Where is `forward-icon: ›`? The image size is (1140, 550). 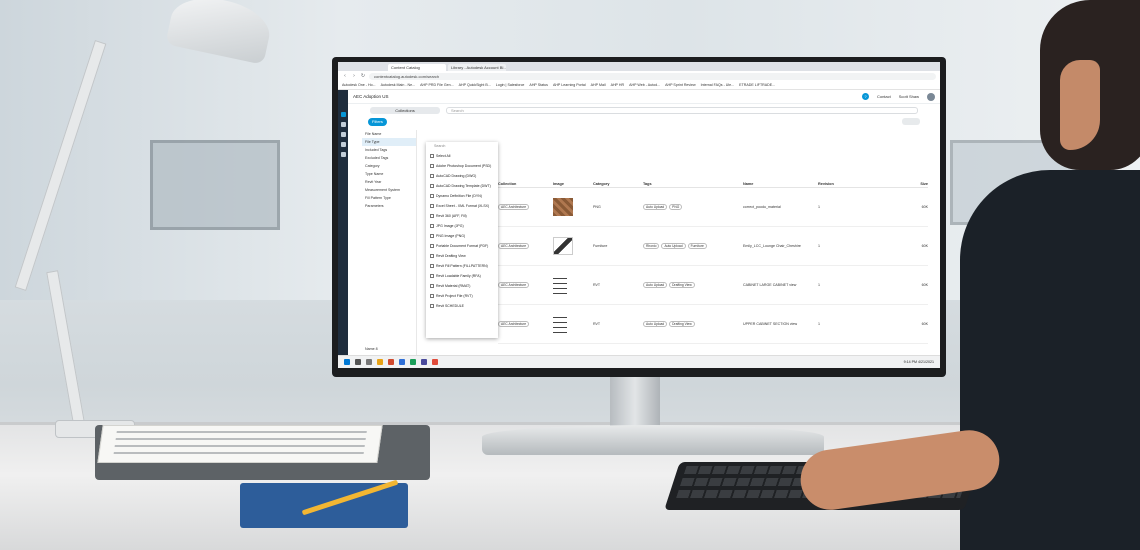
forward-icon: › is located at coordinates (354, 76).